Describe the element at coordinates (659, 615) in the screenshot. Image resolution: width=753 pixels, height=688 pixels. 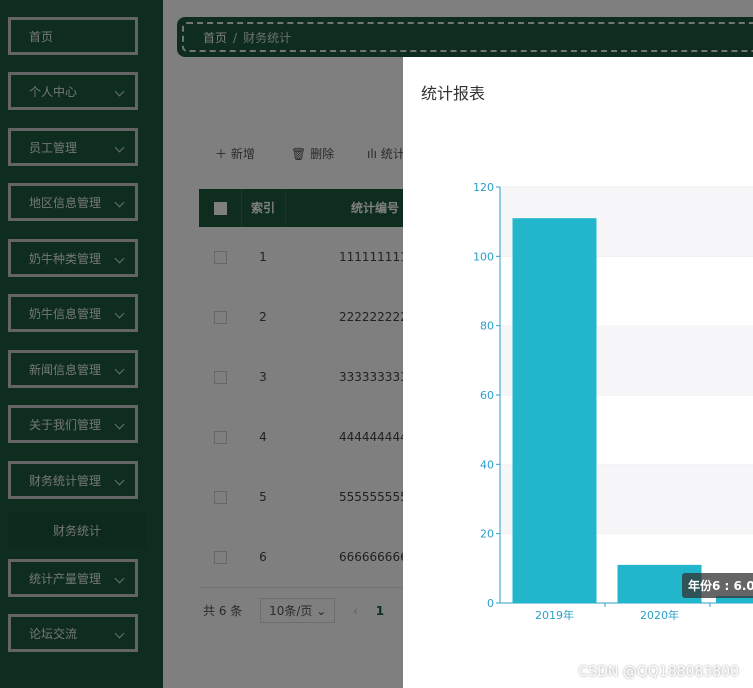
I see `x-tick-label: 2020年` at that location.